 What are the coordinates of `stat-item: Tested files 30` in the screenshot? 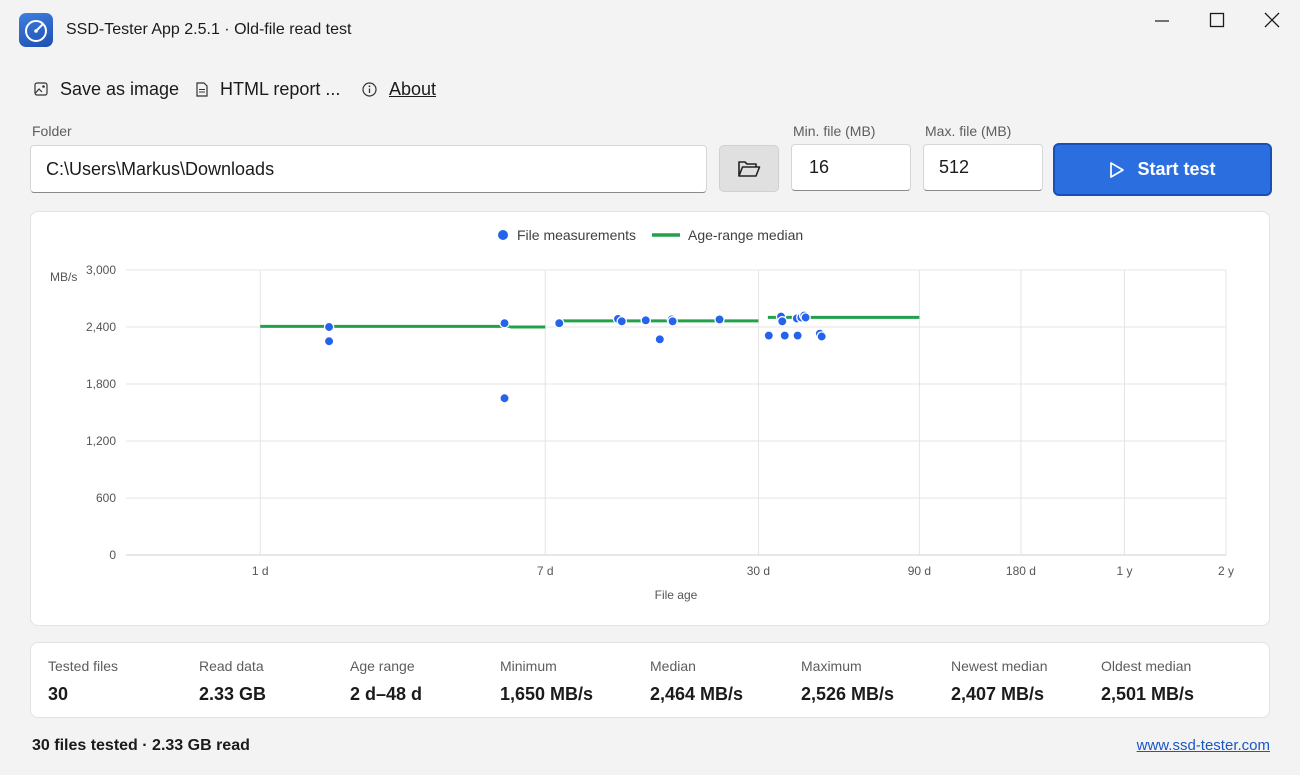 It's located at (83, 681).